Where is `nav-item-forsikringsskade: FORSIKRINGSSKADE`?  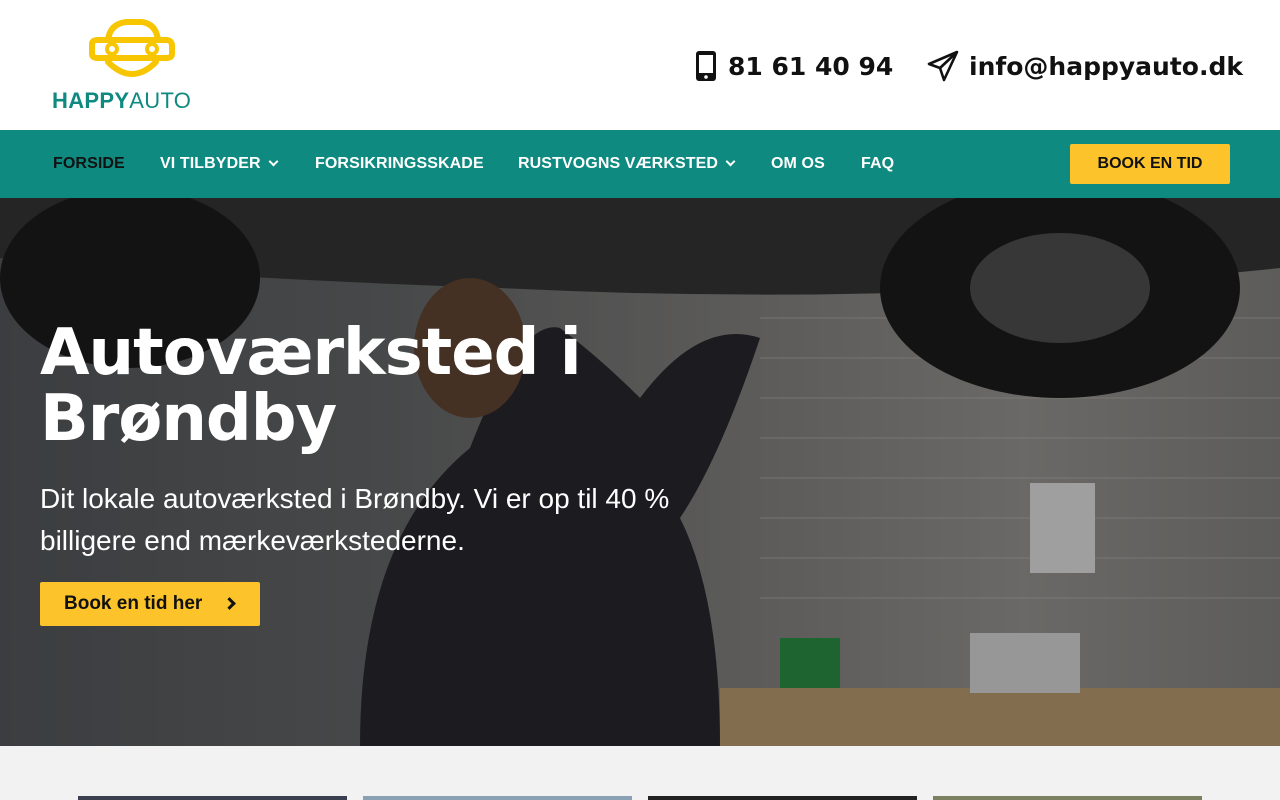 nav-item-forsikringsskade: FORSIKRINGSSKADE is located at coordinates (399, 164).